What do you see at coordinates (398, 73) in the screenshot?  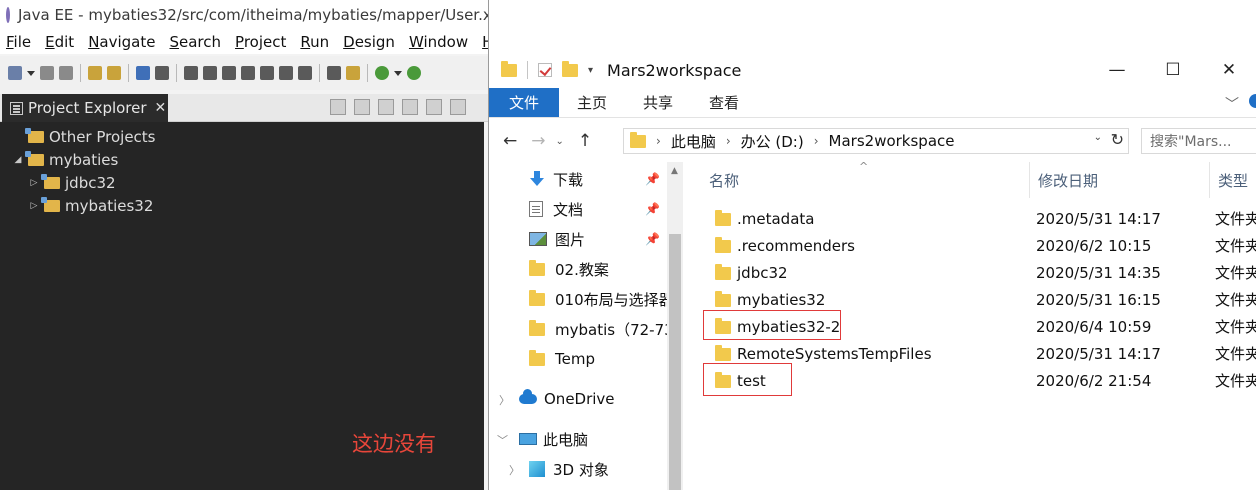 I see `debug-dropdown-icon` at bounding box center [398, 73].